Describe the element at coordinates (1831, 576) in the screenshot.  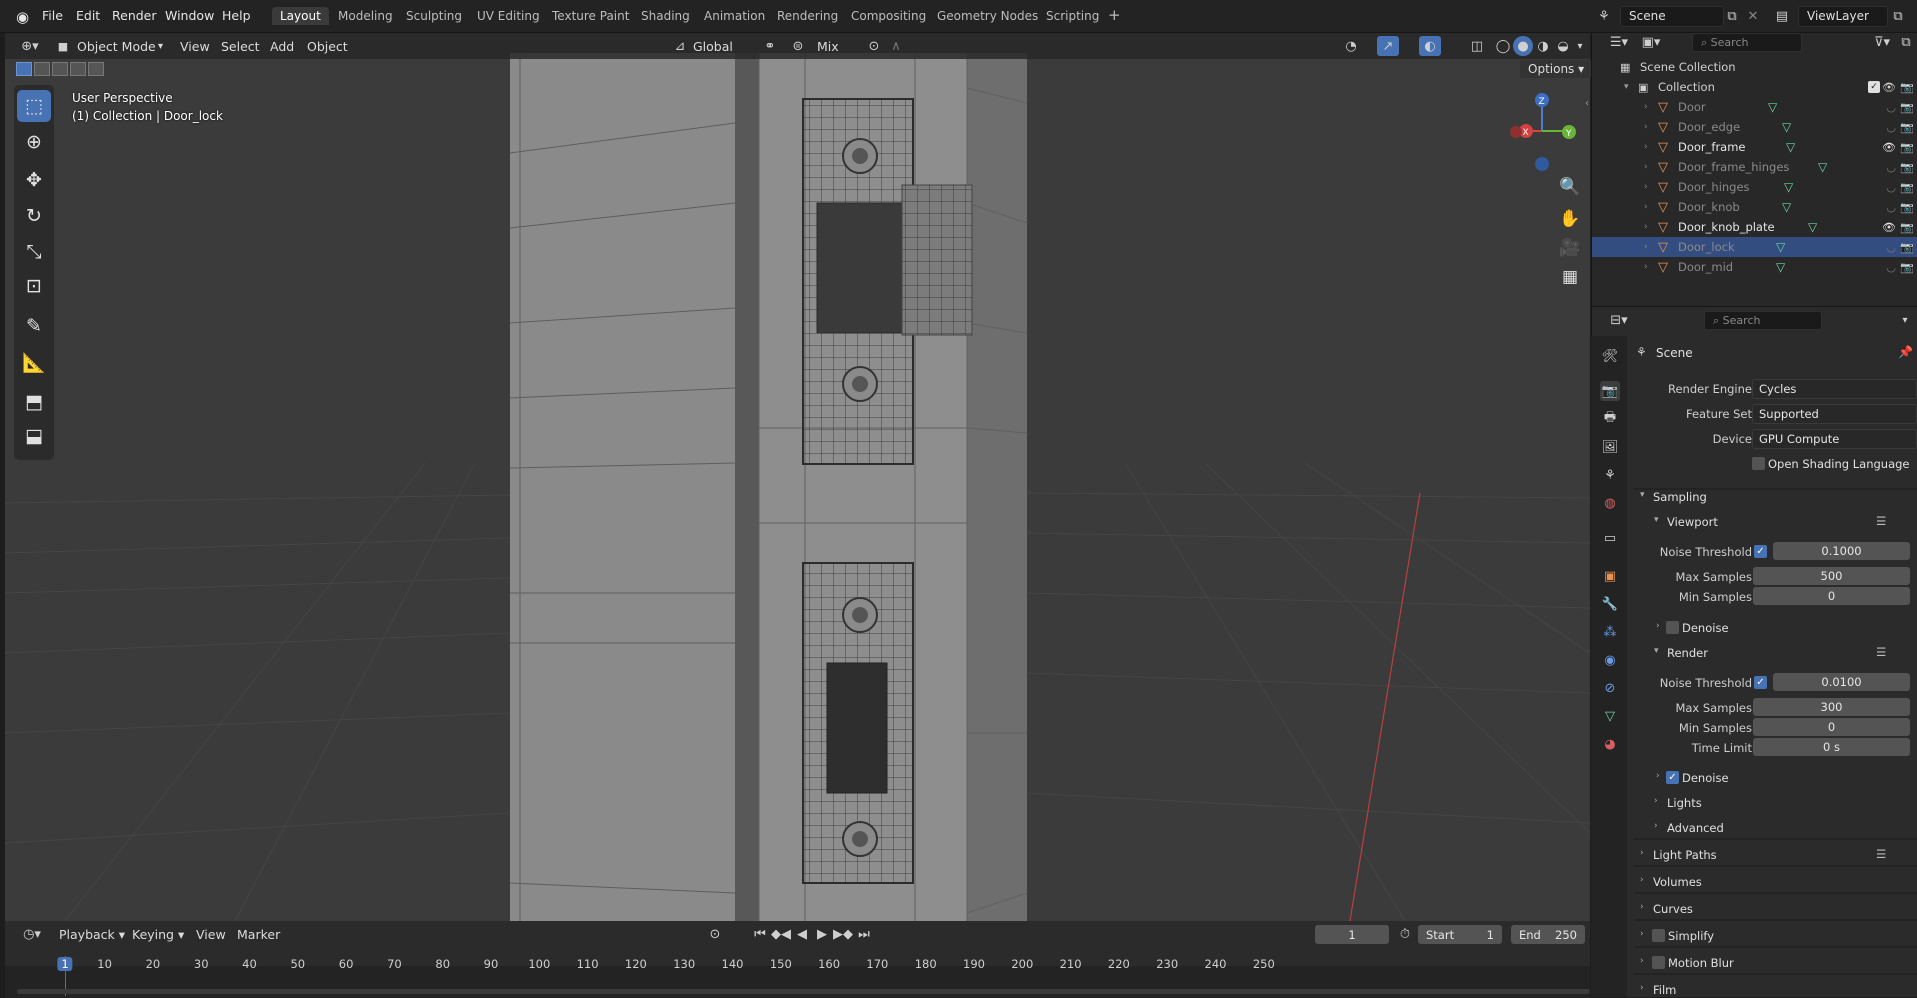
I see `vp-max-samples-field: 500` at that location.